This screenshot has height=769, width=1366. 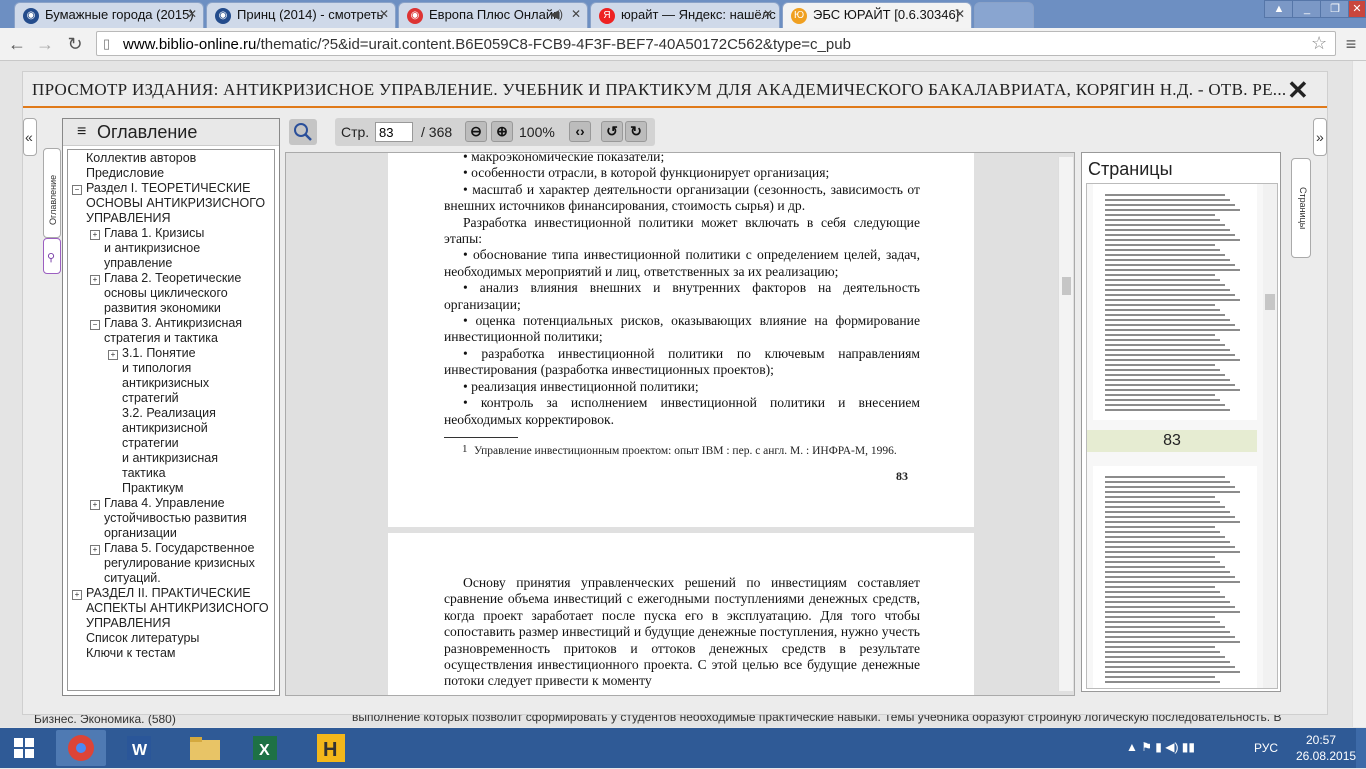 What do you see at coordinates (1326, 756) in the screenshot?
I see `clock-date: 26.08.2015` at bounding box center [1326, 756].